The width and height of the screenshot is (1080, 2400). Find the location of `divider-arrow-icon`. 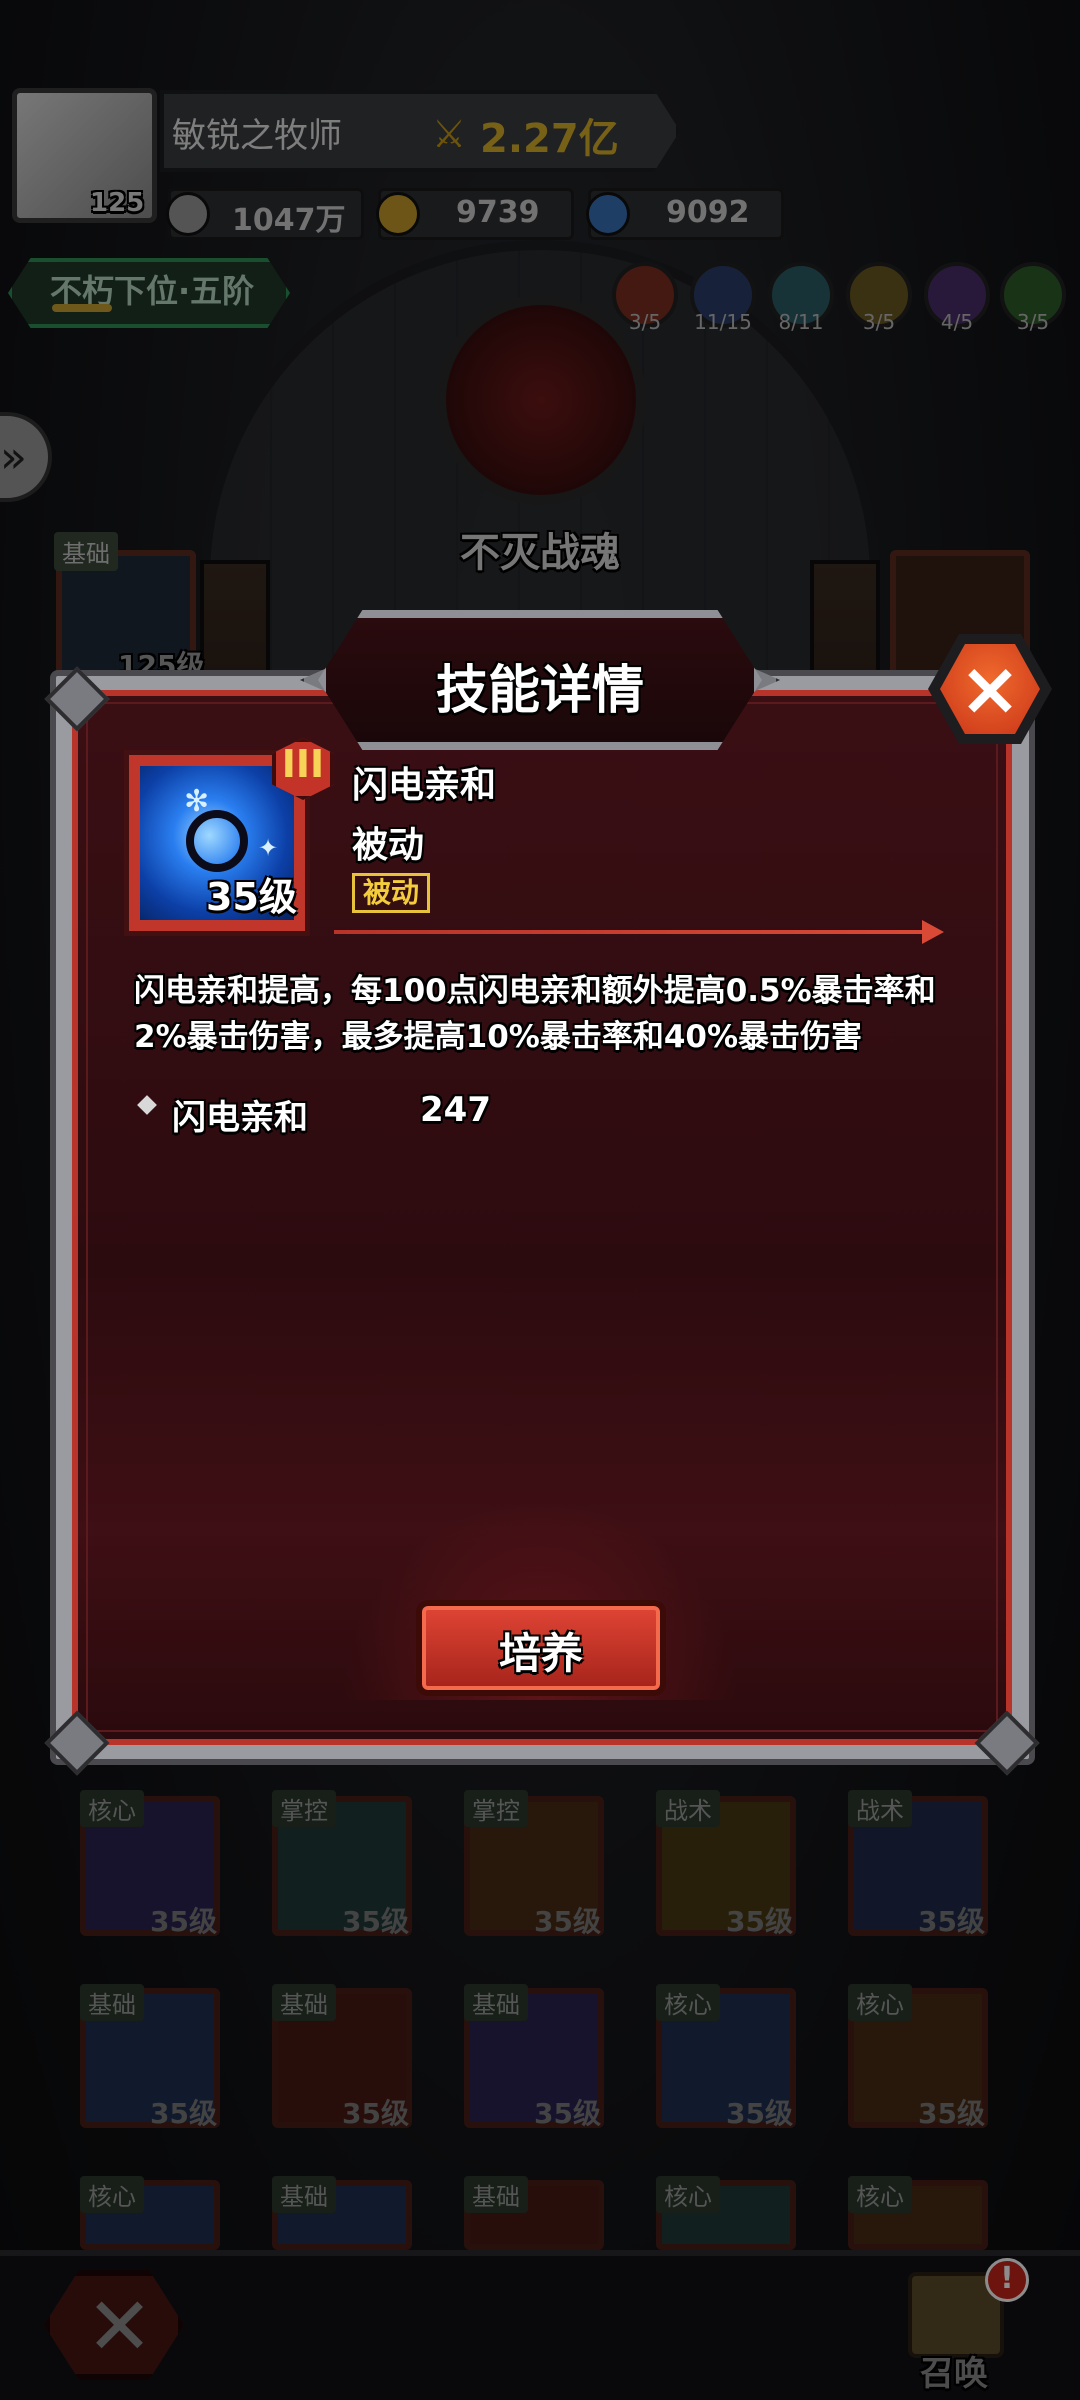

divider-arrow-icon is located at coordinates (933, 932).